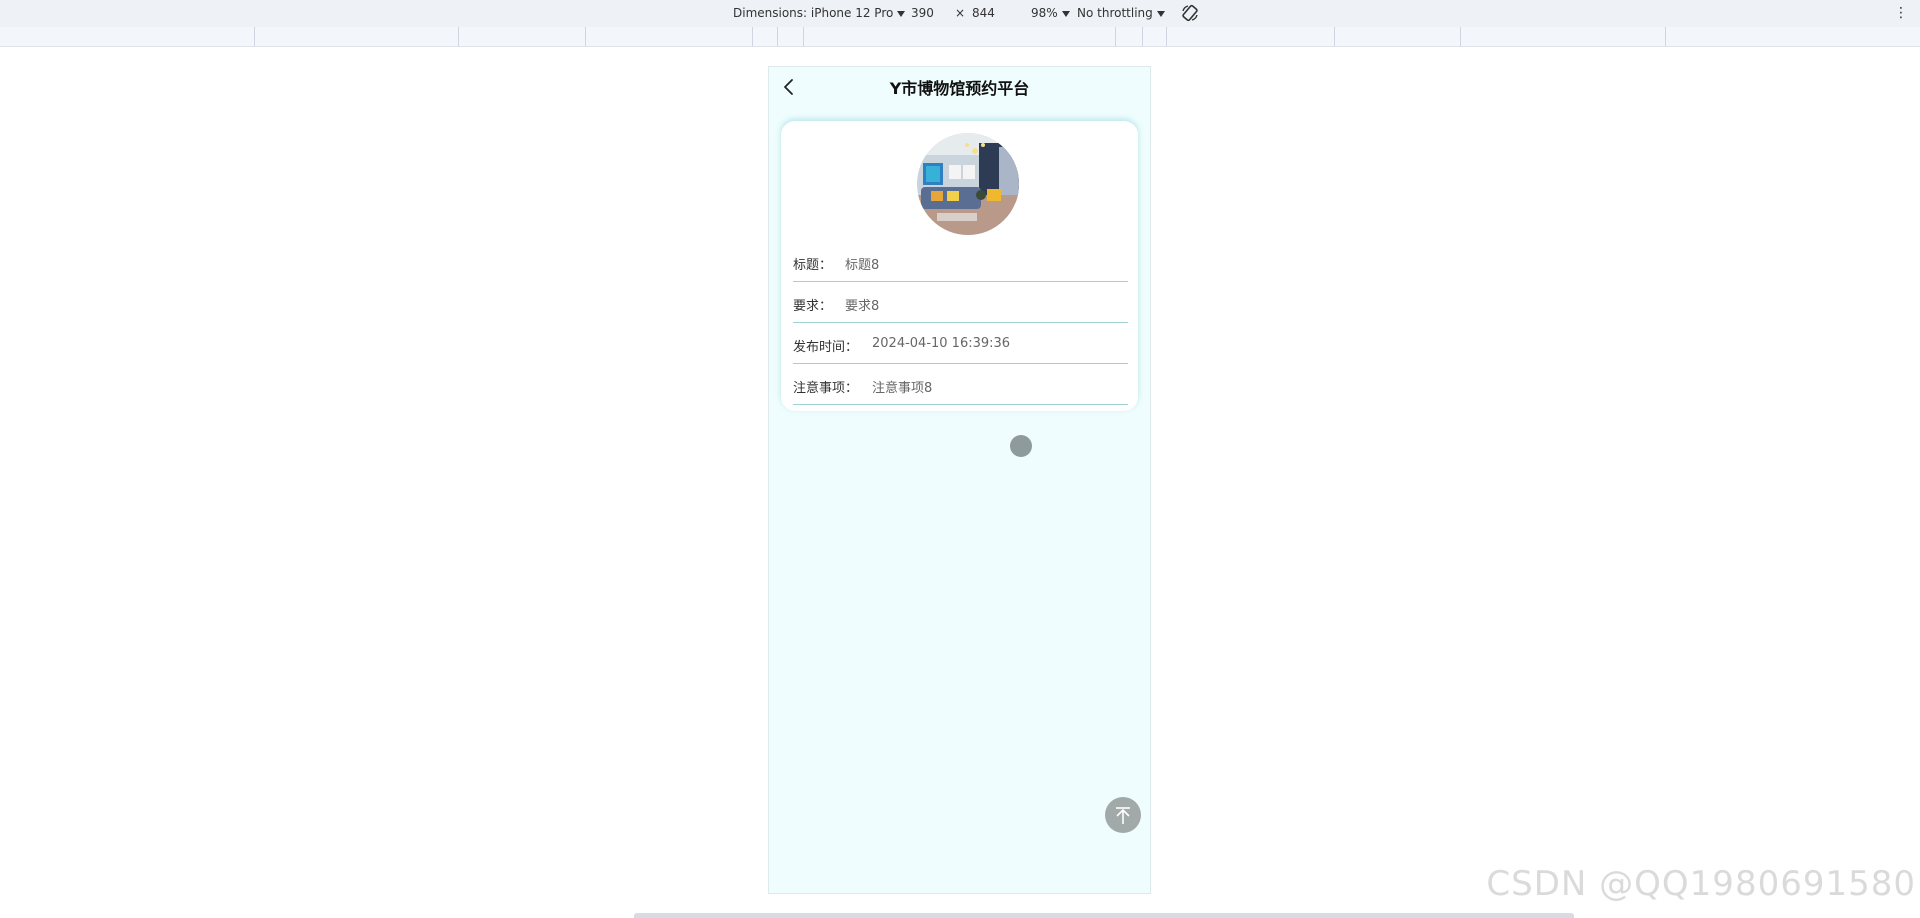  I want to click on cover-image, so click(968, 184).